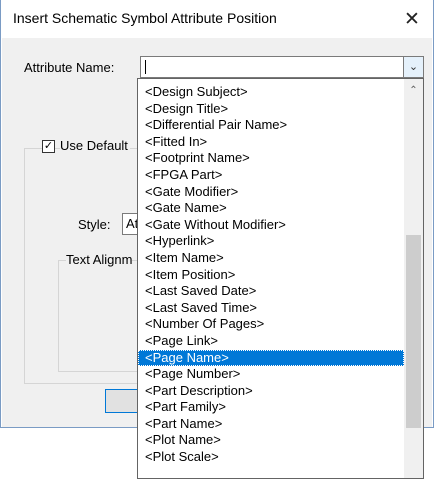 The width and height of the screenshot is (434, 479). What do you see at coordinates (271, 358) in the screenshot?
I see `dropdown-item: <Page Name>` at bounding box center [271, 358].